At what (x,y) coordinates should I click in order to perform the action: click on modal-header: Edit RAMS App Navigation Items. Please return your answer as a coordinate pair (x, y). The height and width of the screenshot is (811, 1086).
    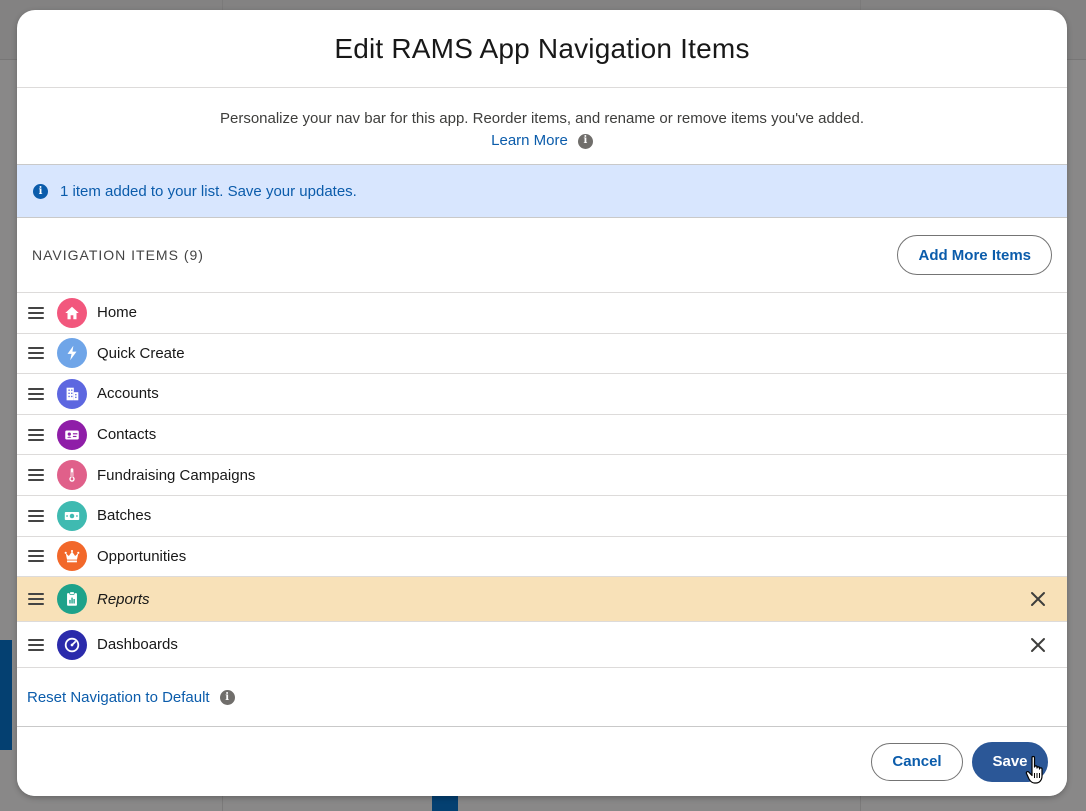
    Looking at the image, I should click on (542, 49).